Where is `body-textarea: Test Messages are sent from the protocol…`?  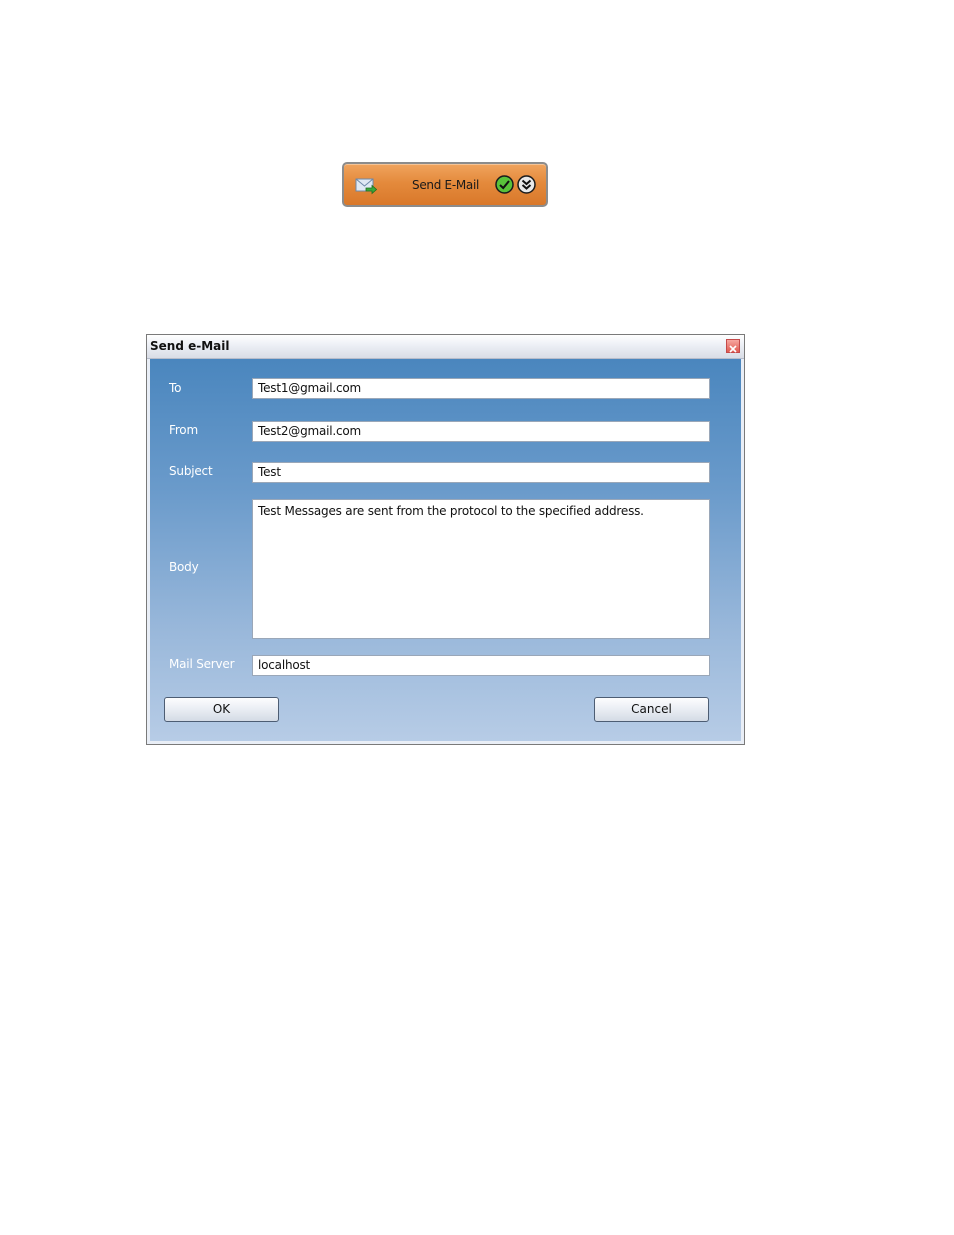
body-textarea: Test Messages are sent from the protocol… is located at coordinates (481, 569).